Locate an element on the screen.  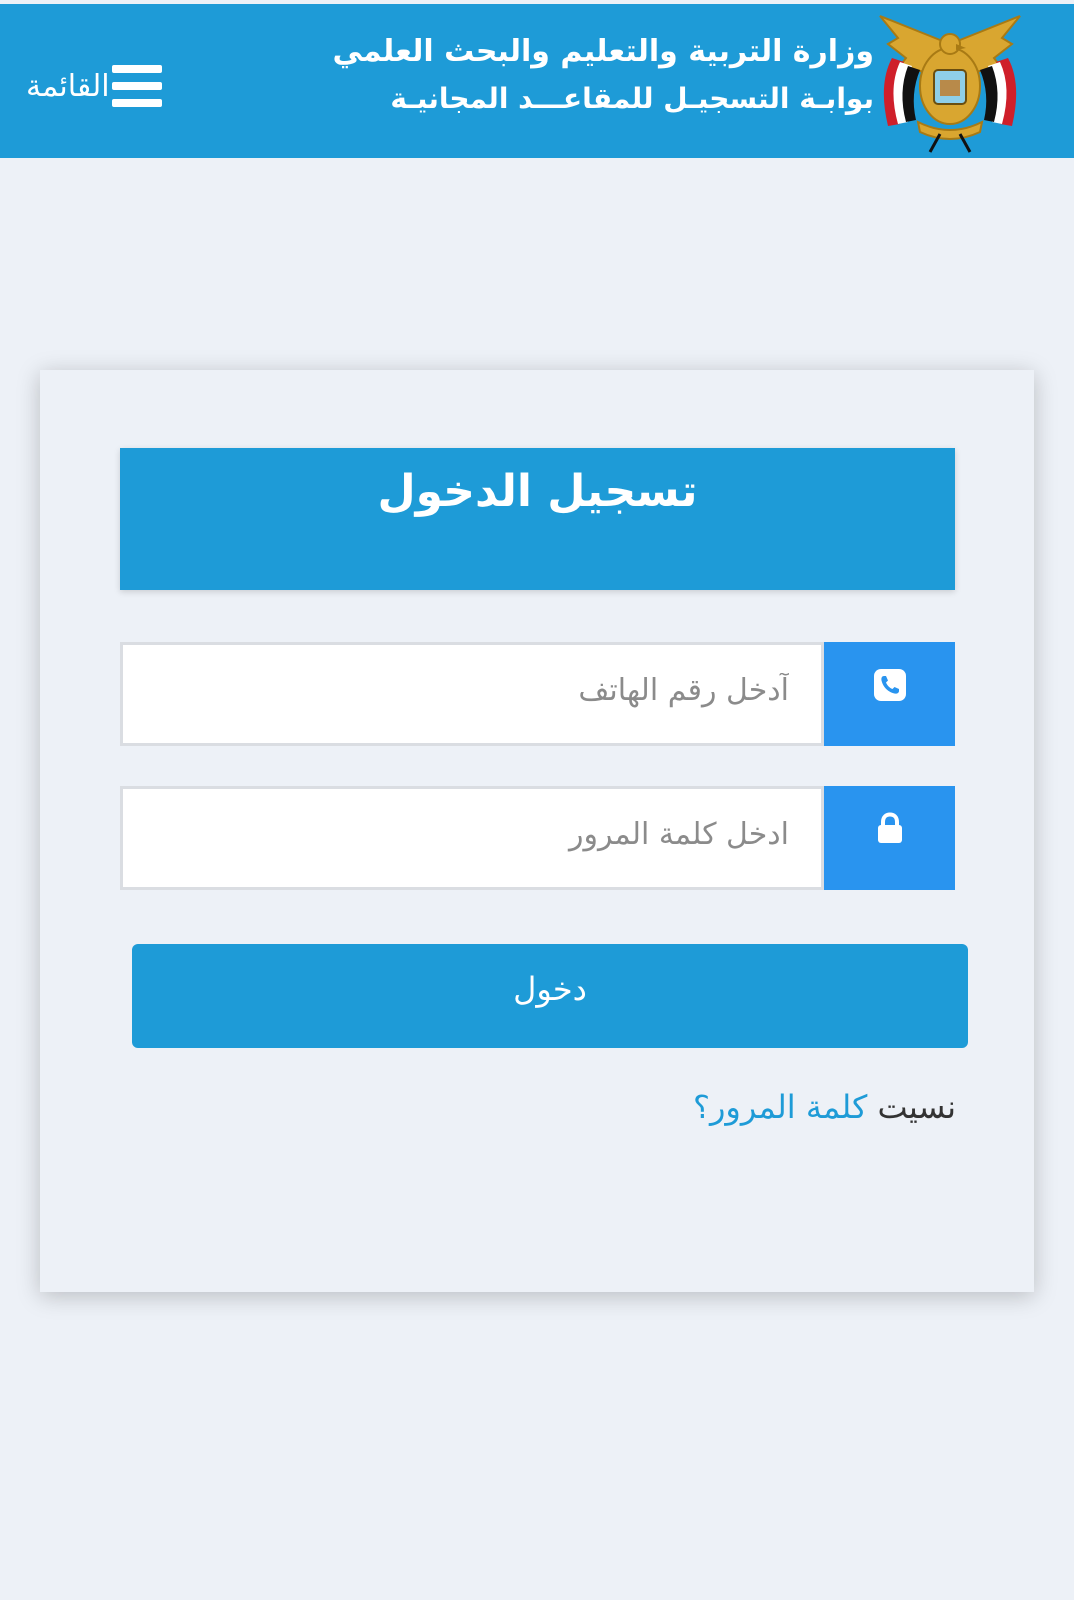
menu-label: القائمة is located at coordinates (68, 86).